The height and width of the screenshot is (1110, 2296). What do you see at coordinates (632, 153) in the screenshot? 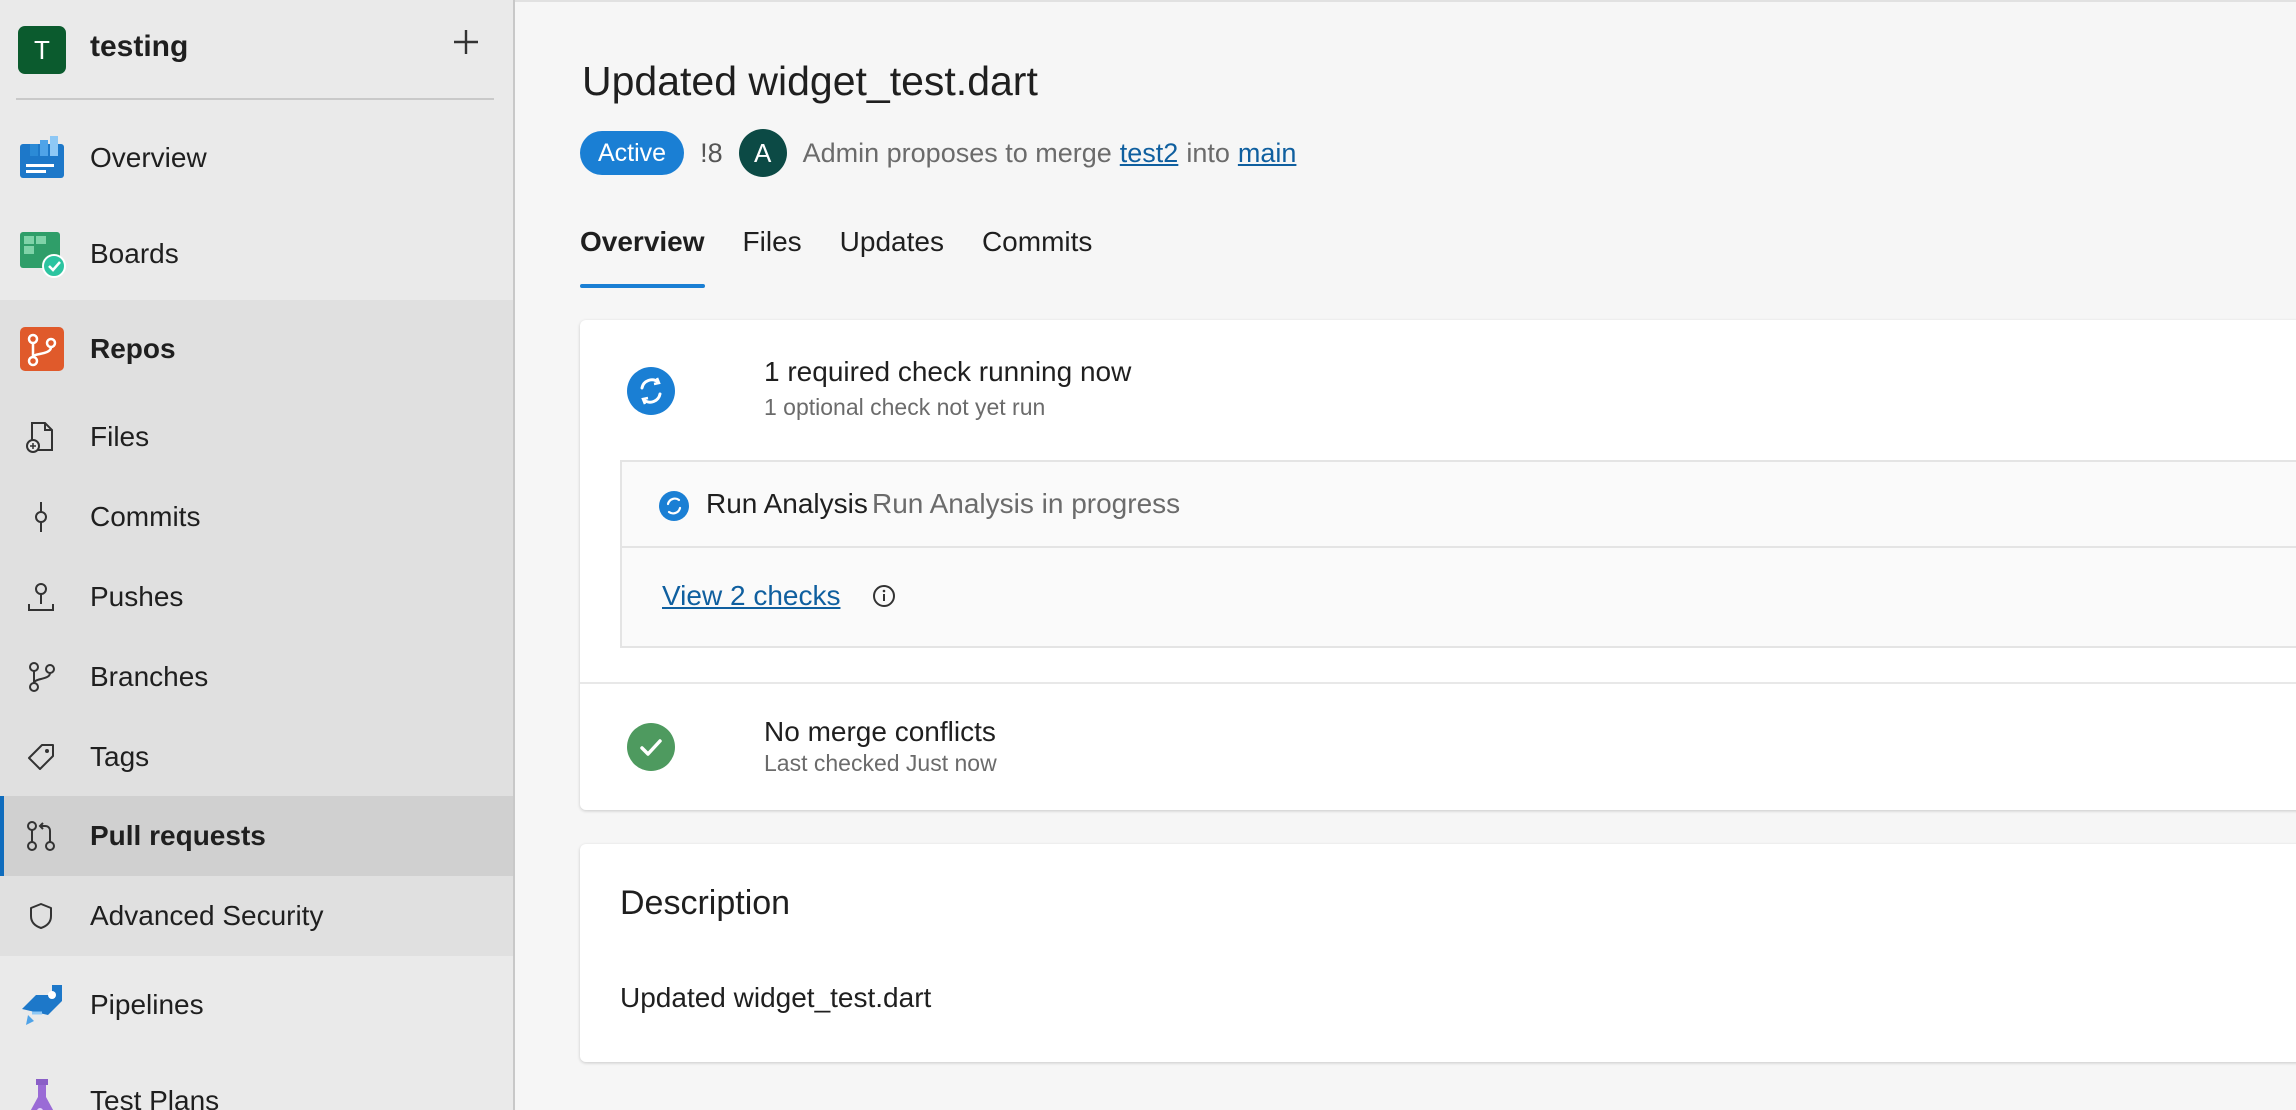
I see `status-badge: Active` at bounding box center [632, 153].